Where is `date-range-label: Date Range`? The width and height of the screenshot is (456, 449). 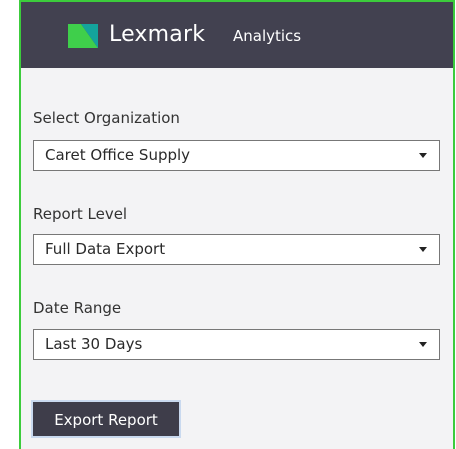
date-range-label: Date Range is located at coordinates (77, 308).